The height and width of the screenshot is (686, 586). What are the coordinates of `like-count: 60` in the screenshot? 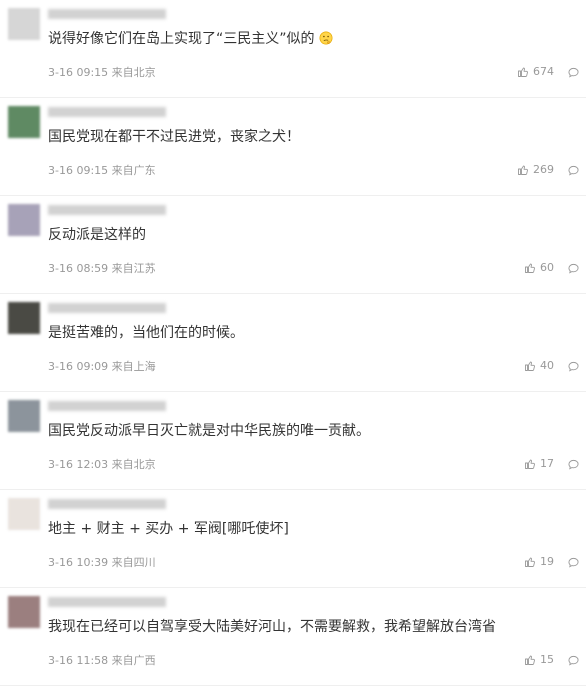 It's located at (547, 267).